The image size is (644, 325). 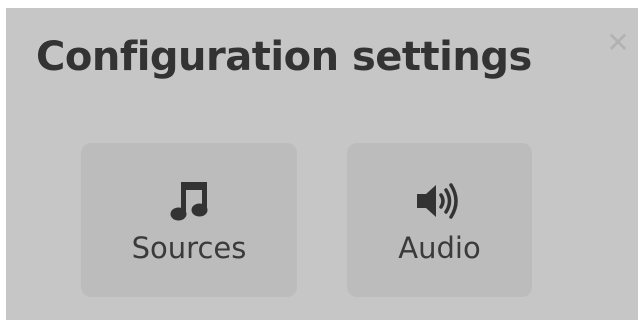 I want to click on audio-label: Audio, so click(x=439, y=248).